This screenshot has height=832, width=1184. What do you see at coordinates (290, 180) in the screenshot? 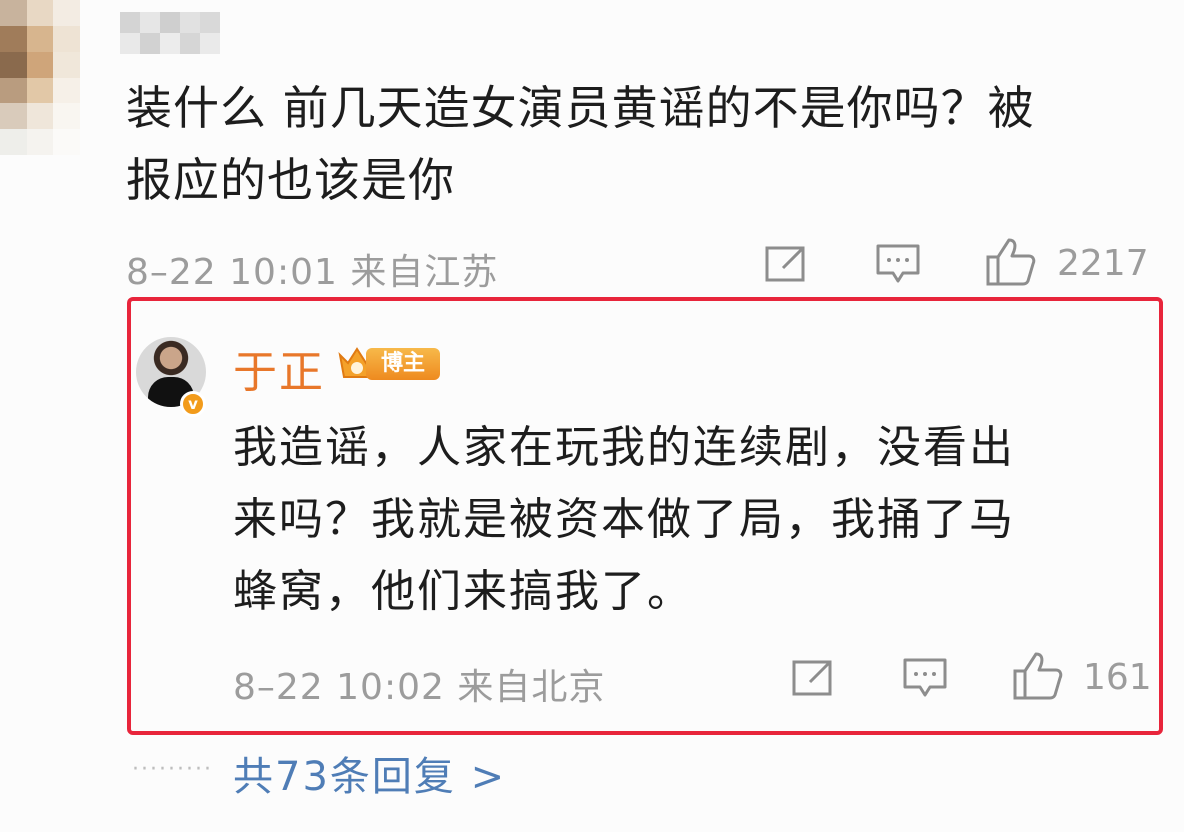
I see `comment-text-line: 报应的也该是你` at bounding box center [290, 180].